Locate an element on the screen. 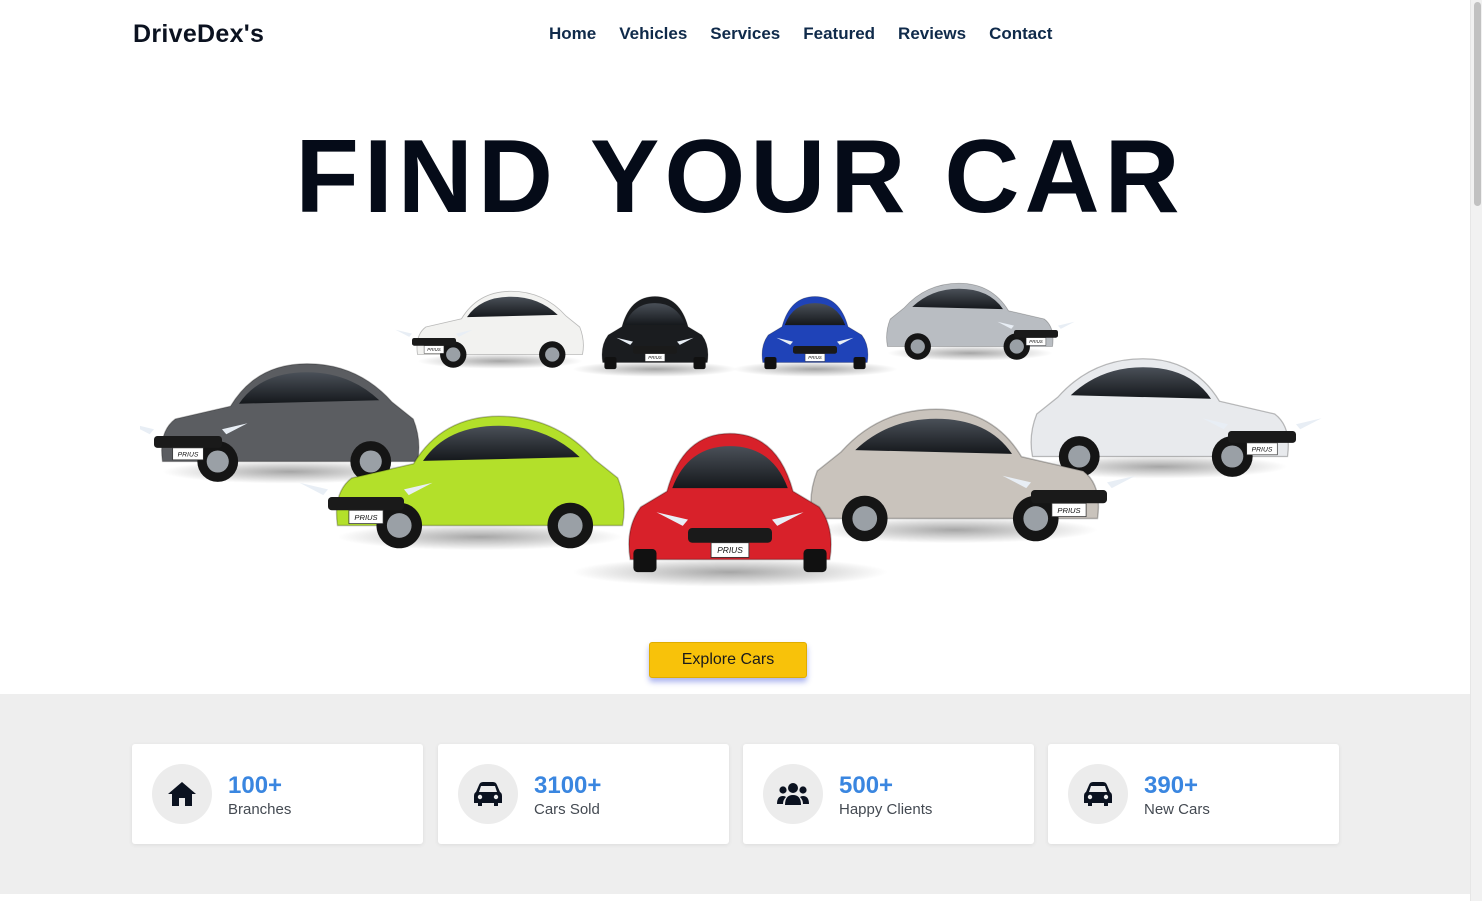 This screenshot has width=1482, height=901. nav-contact-link: Contact is located at coordinates (1020, 34).